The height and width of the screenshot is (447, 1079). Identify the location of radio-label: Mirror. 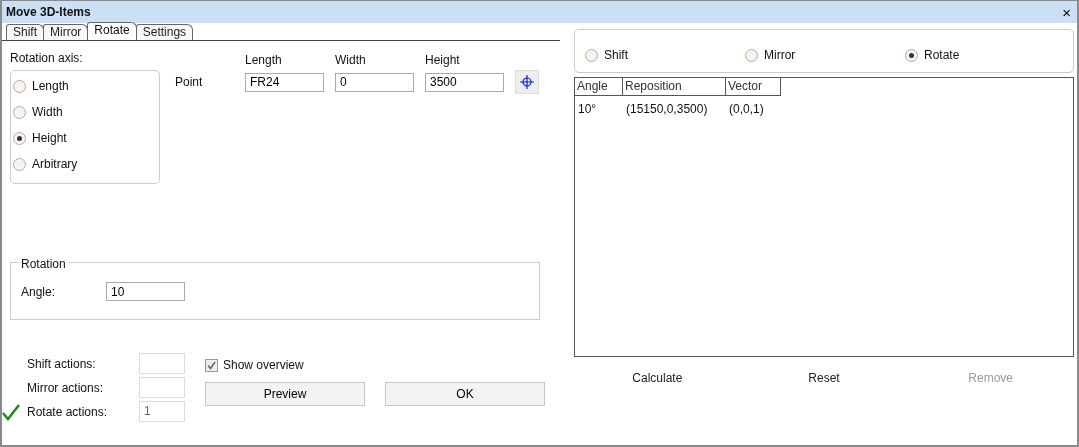
(780, 55).